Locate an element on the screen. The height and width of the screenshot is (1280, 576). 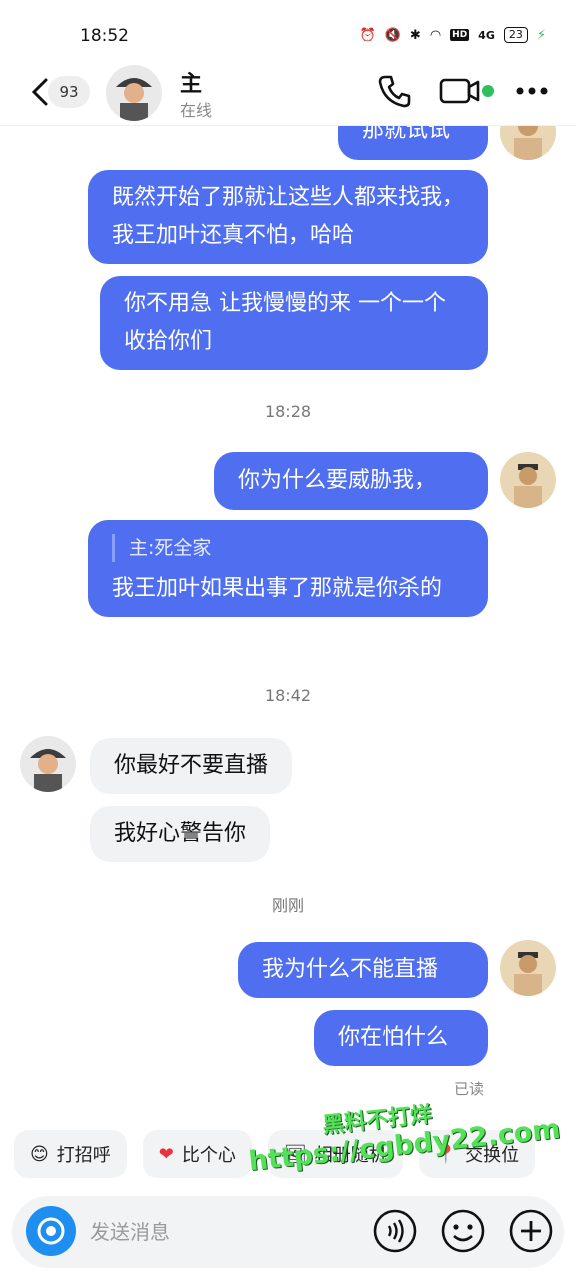
emoji-button is located at coordinates (463, 1231).